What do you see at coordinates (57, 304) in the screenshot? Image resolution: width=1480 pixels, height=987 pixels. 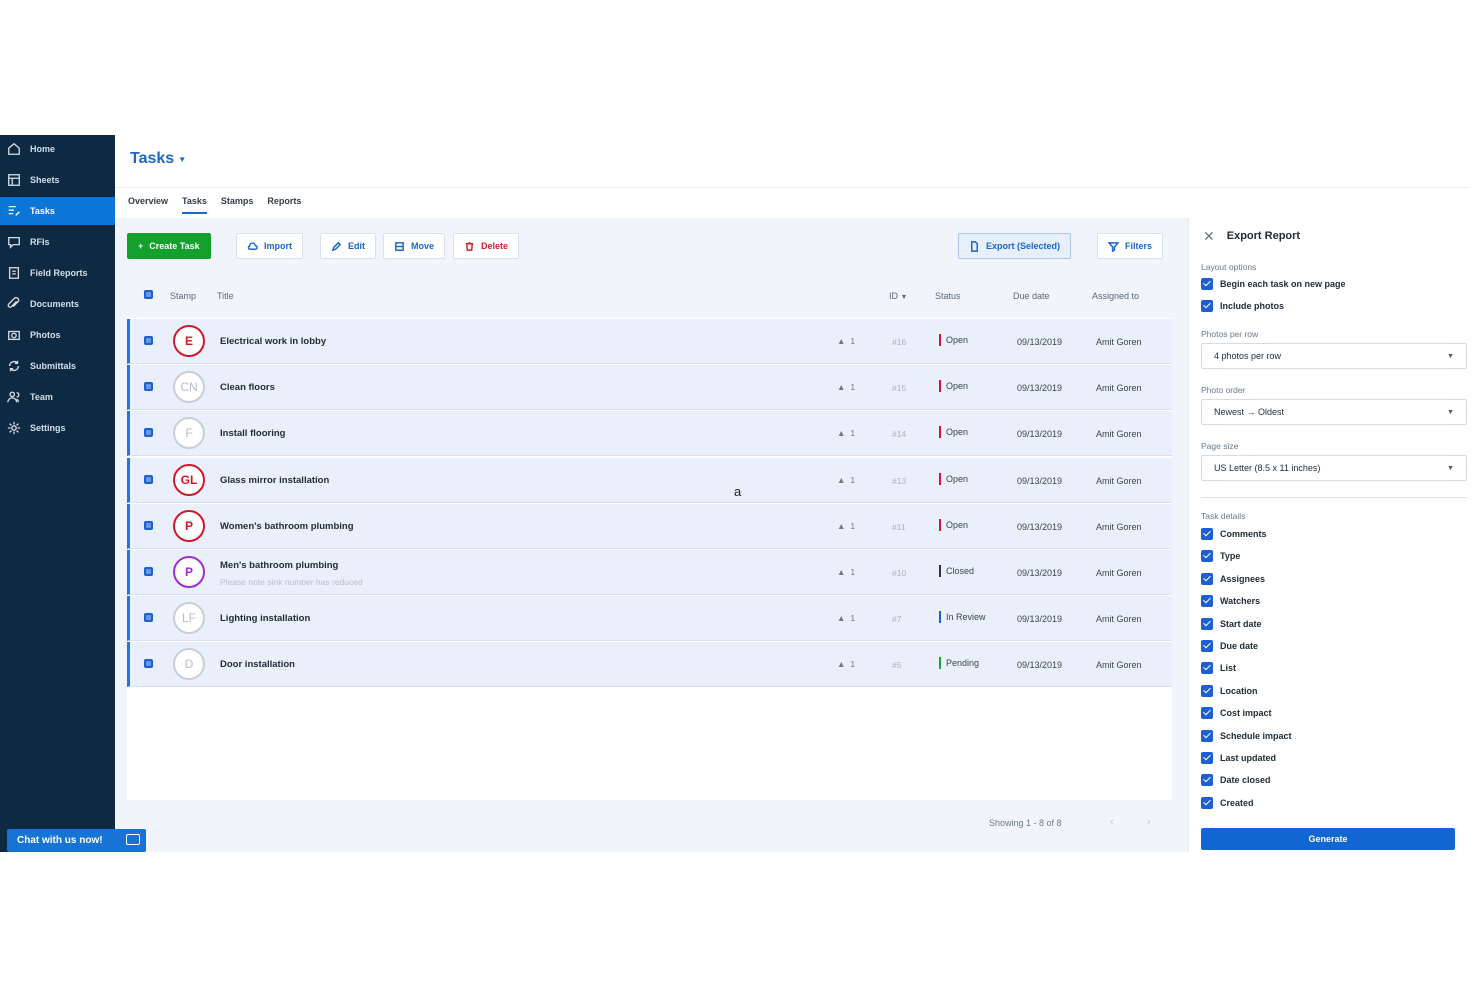 I see `sidebar-item-documents: Documents` at bounding box center [57, 304].